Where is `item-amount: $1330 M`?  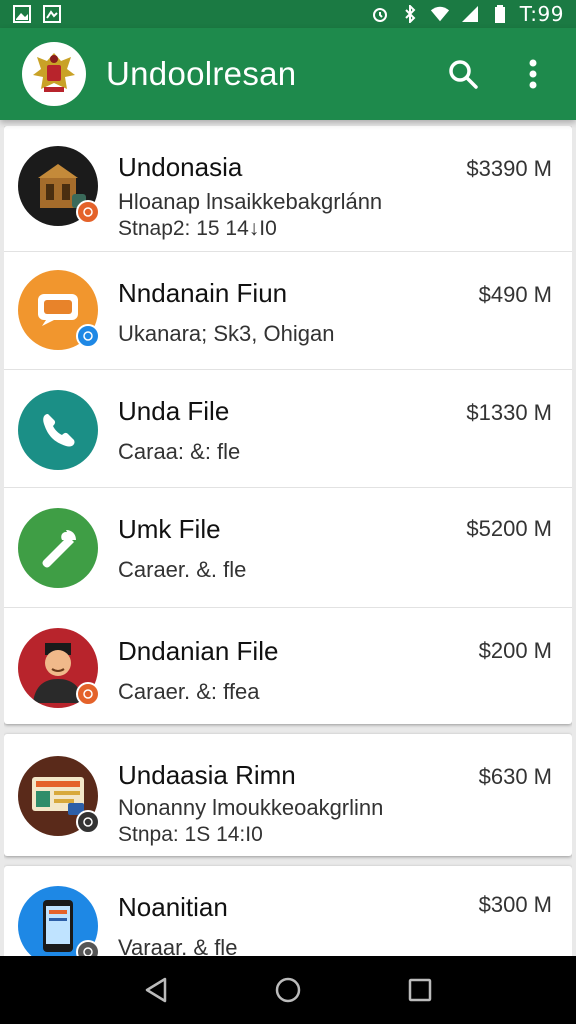 item-amount: $1330 M is located at coordinates (509, 412).